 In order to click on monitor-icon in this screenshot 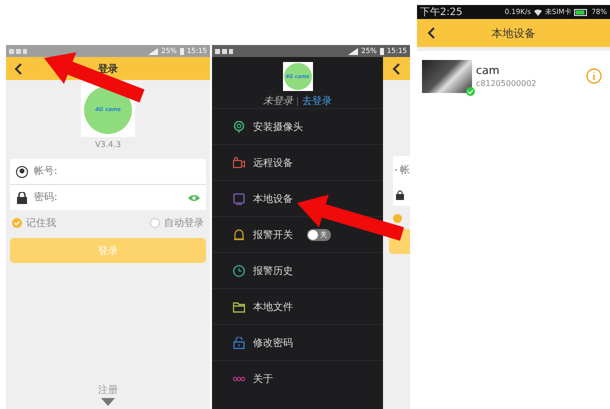, I will do `click(239, 198)`.